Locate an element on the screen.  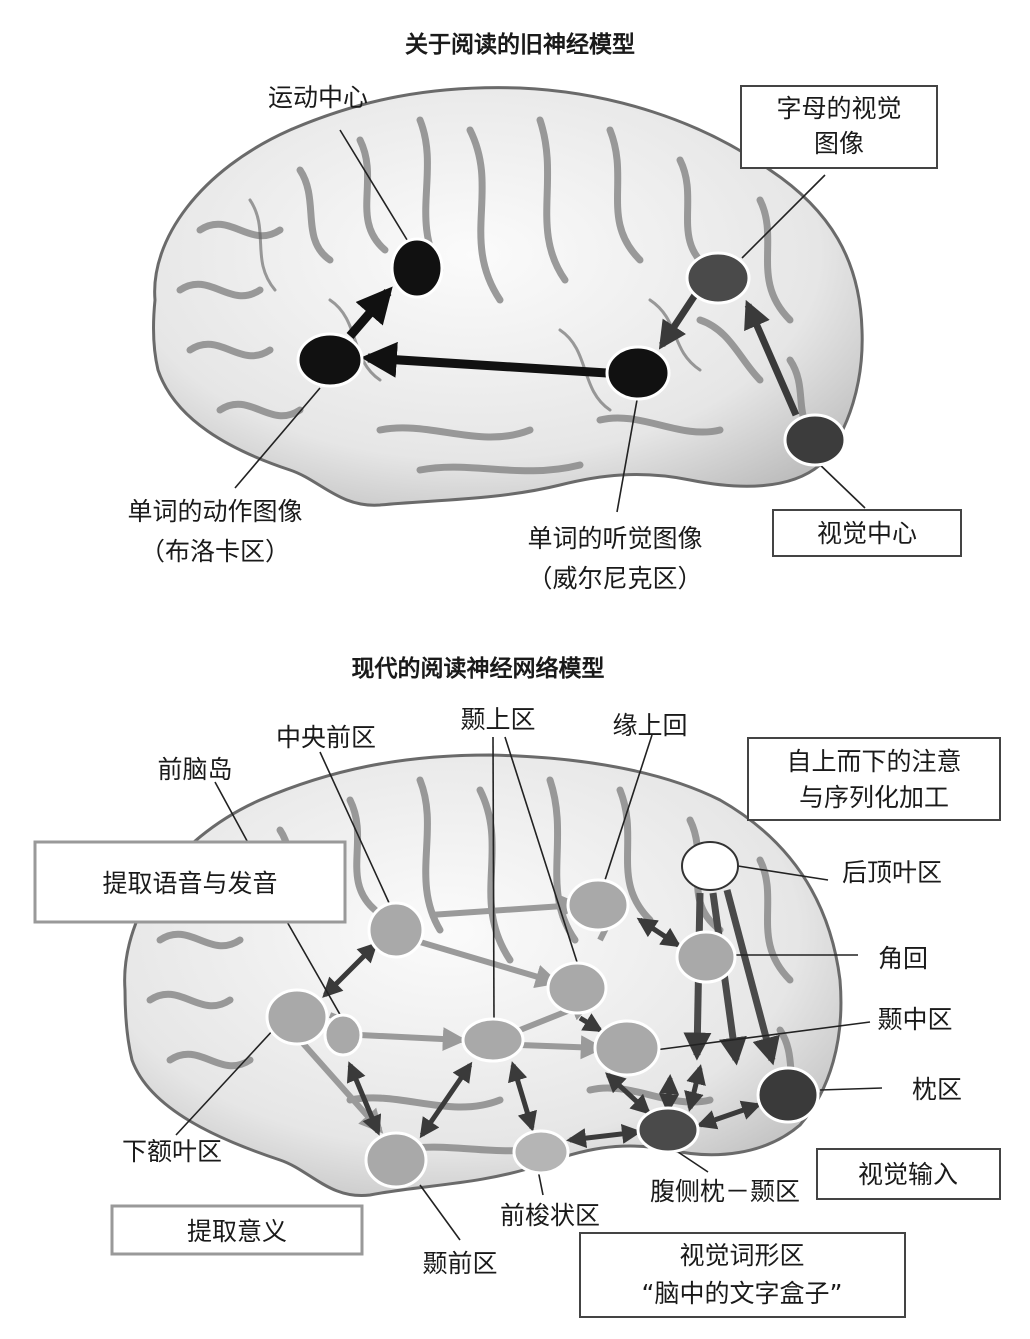
phonology-label: 提取语音与发音 is located at coordinates (189, 883).